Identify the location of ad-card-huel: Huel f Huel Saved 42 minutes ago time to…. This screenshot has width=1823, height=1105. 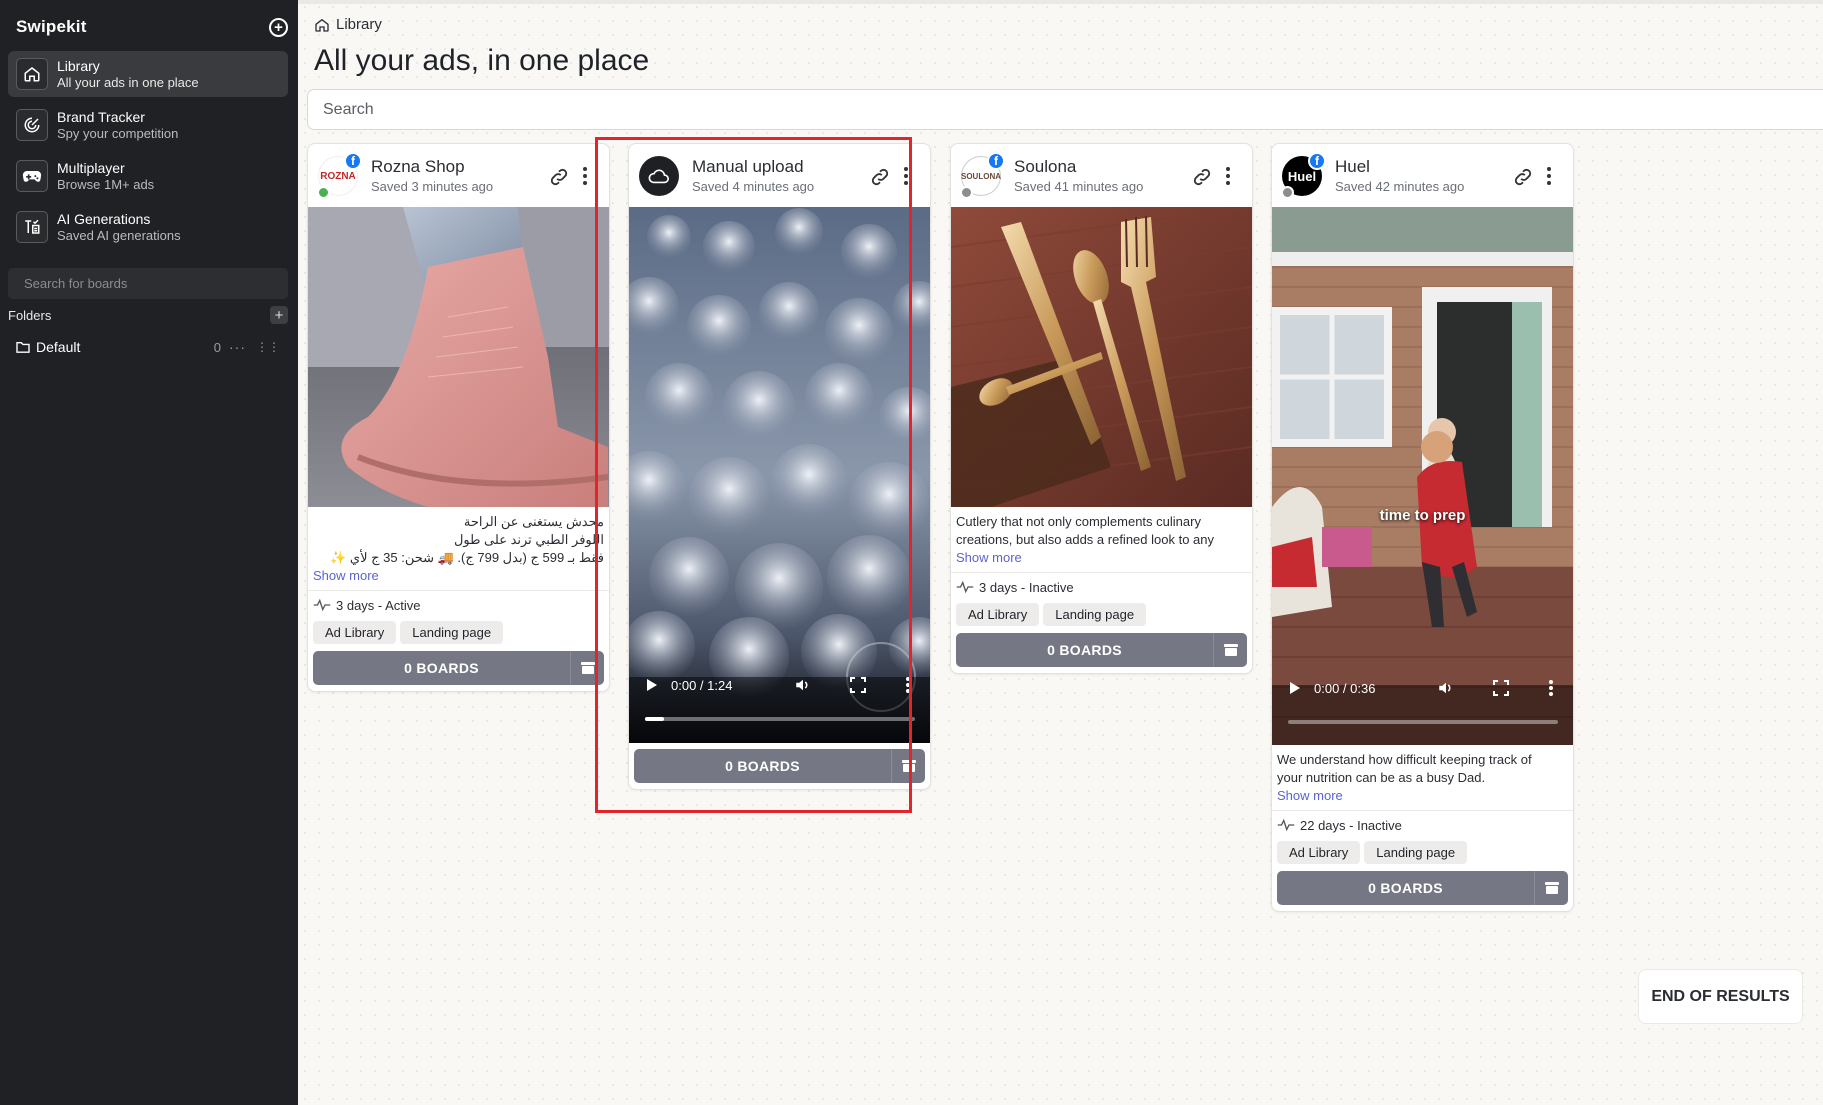
(1422, 527).